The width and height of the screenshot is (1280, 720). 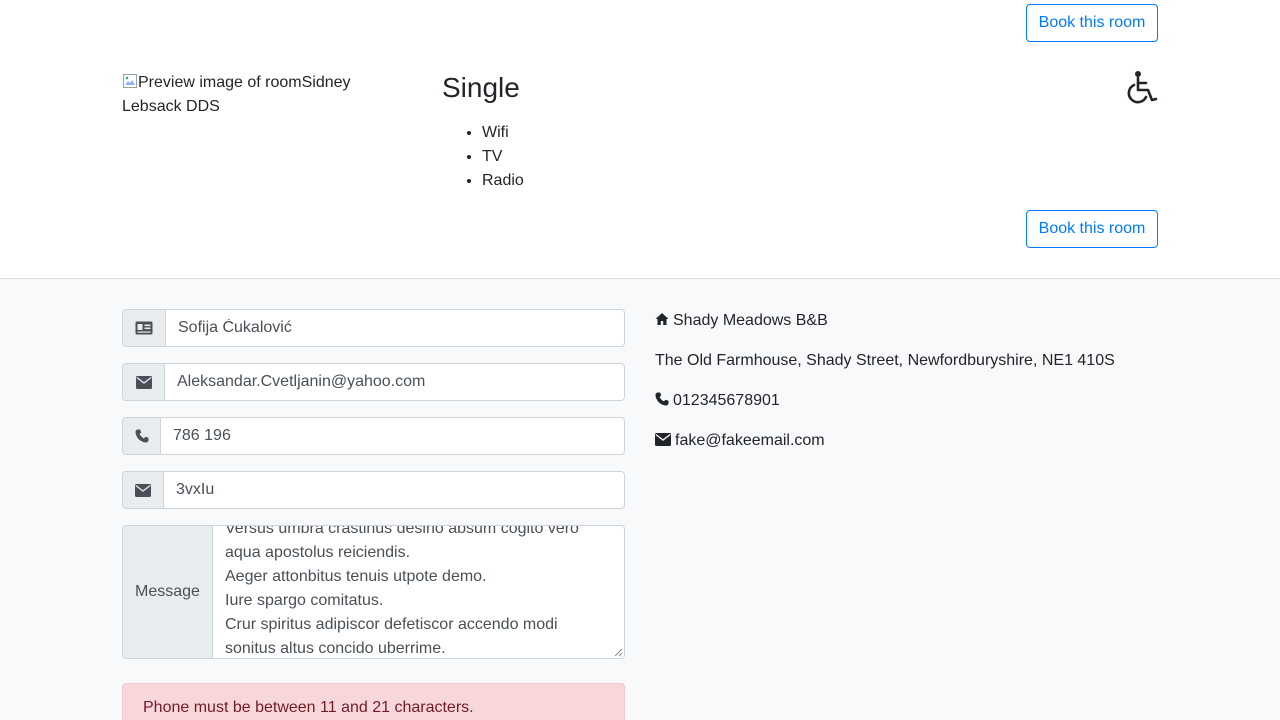 I want to click on book-room-button: Book this room, so click(x=1092, y=229).